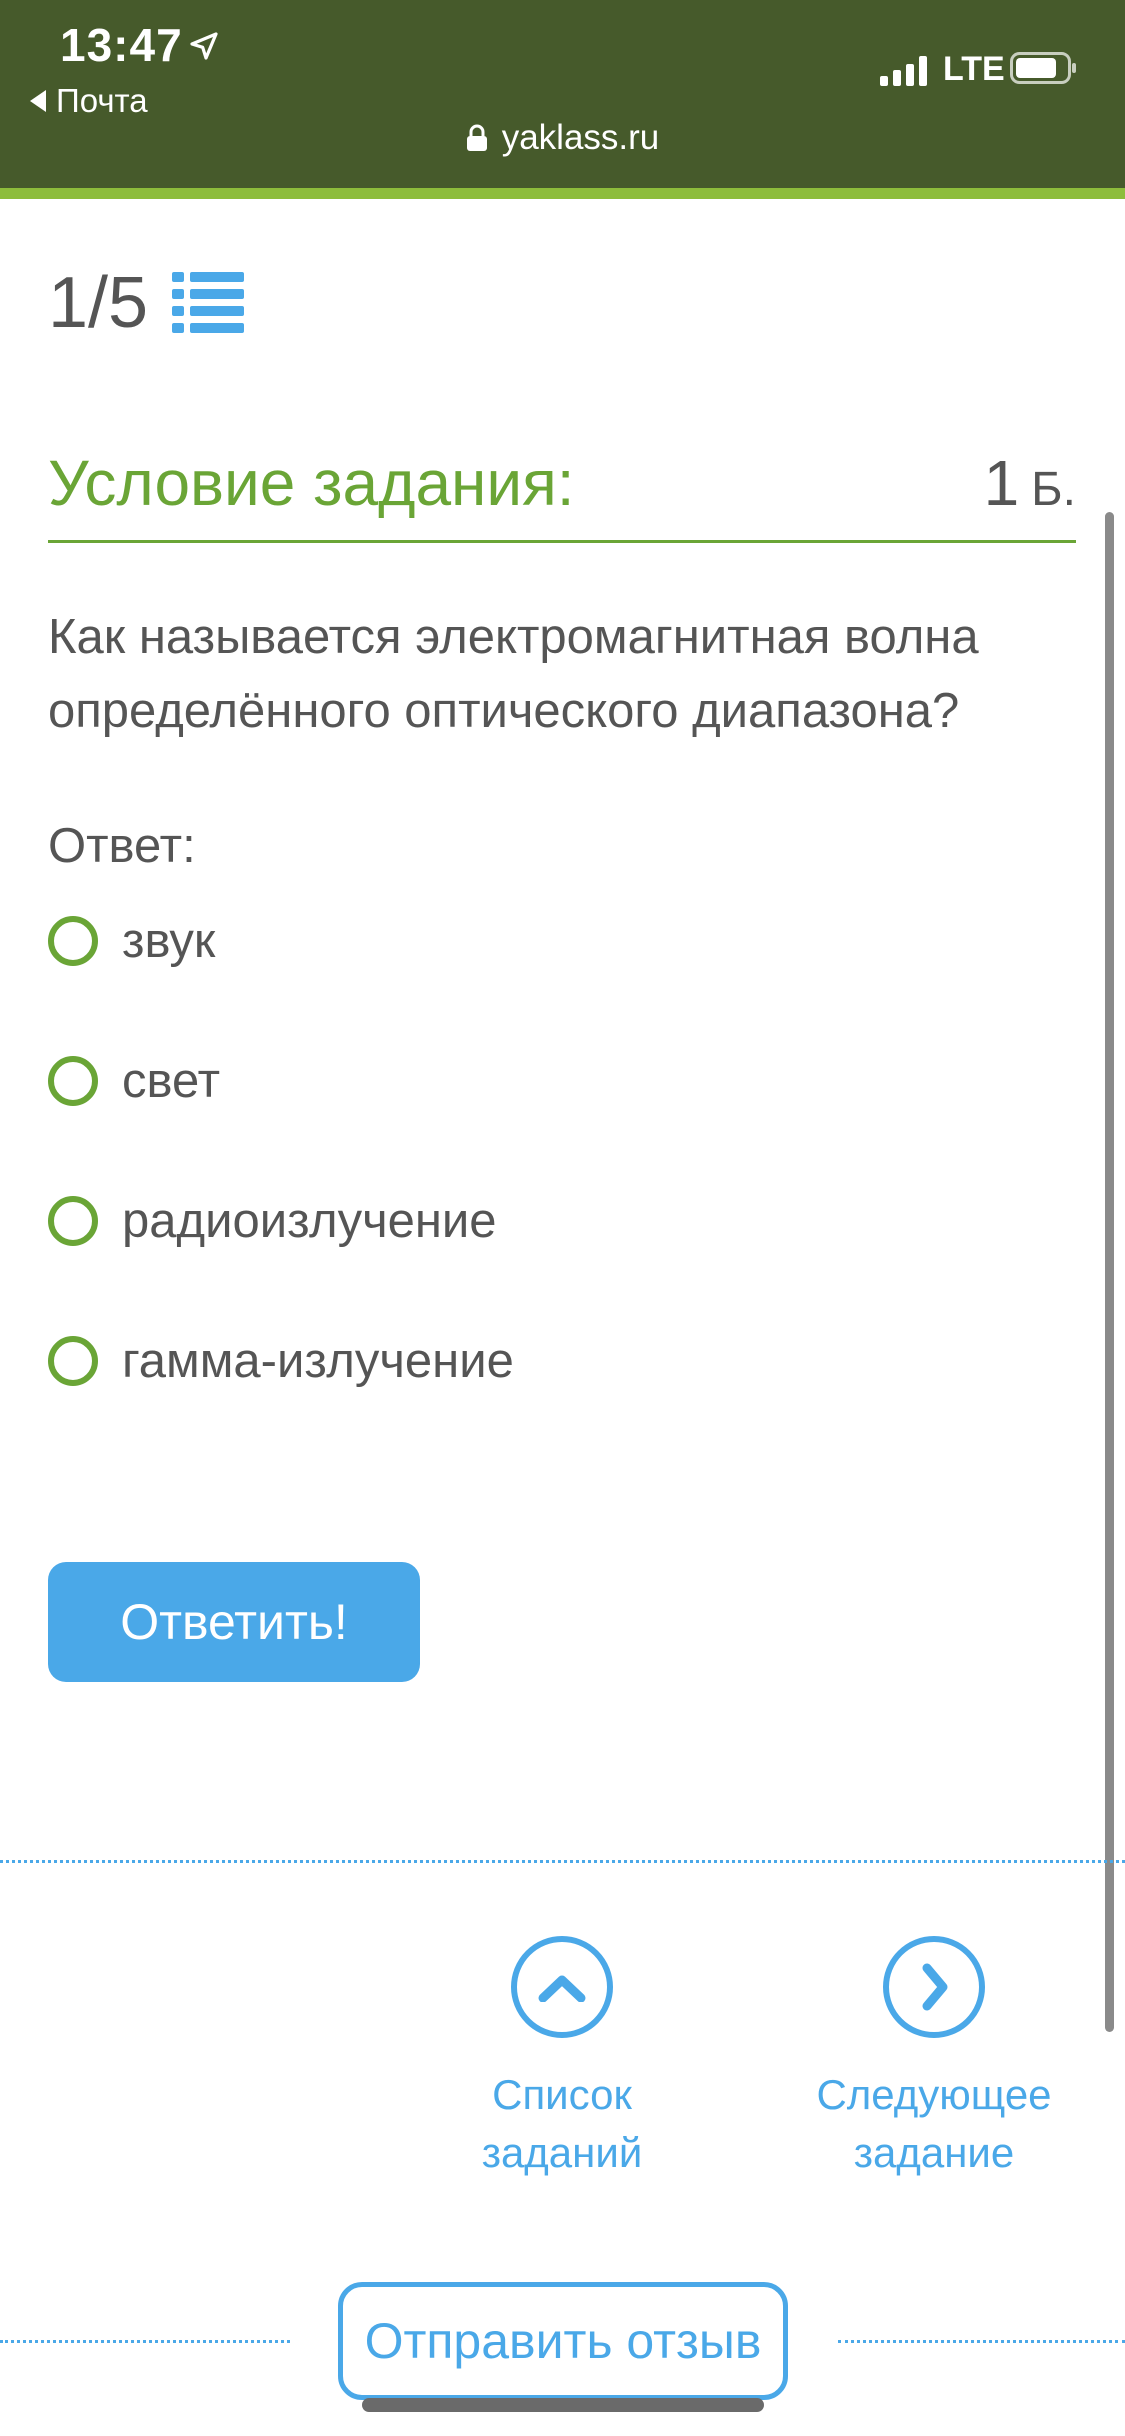  I want to click on answer-options: звук свет радиоизлучение гамма-излучение, so click(281, 1192).